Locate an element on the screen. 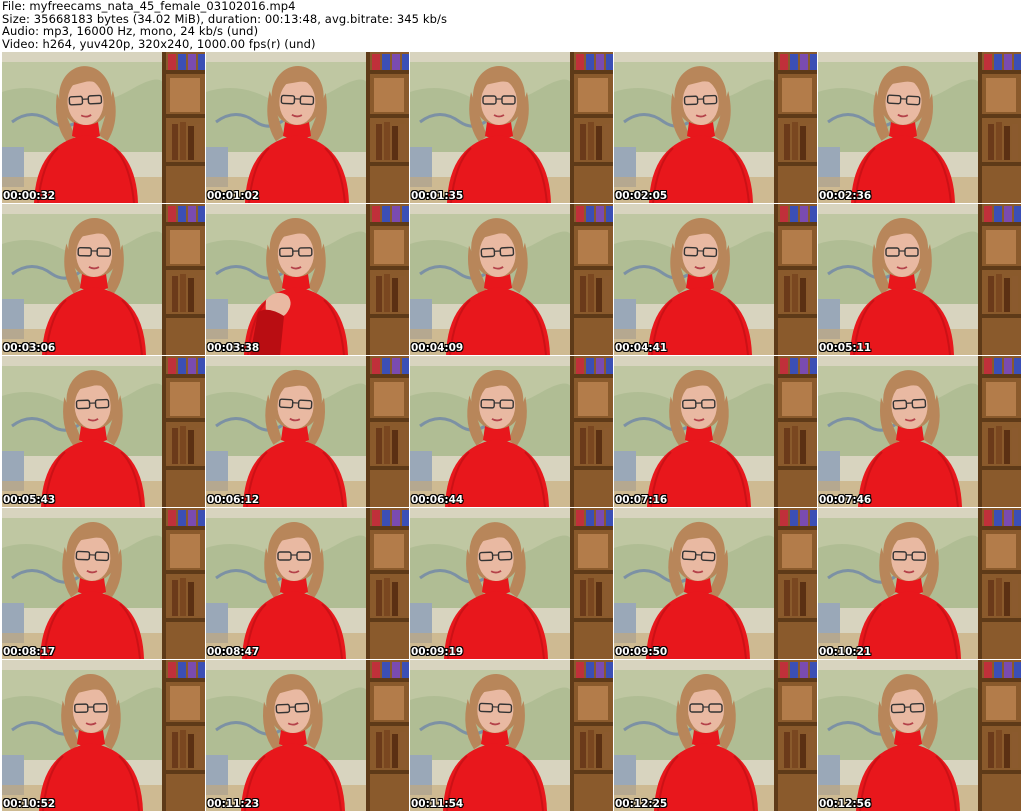 The height and width of the screenshot is (811, 1024). thumbnail-timestamp: 00:03:06 is located at coordinates (29, 348).